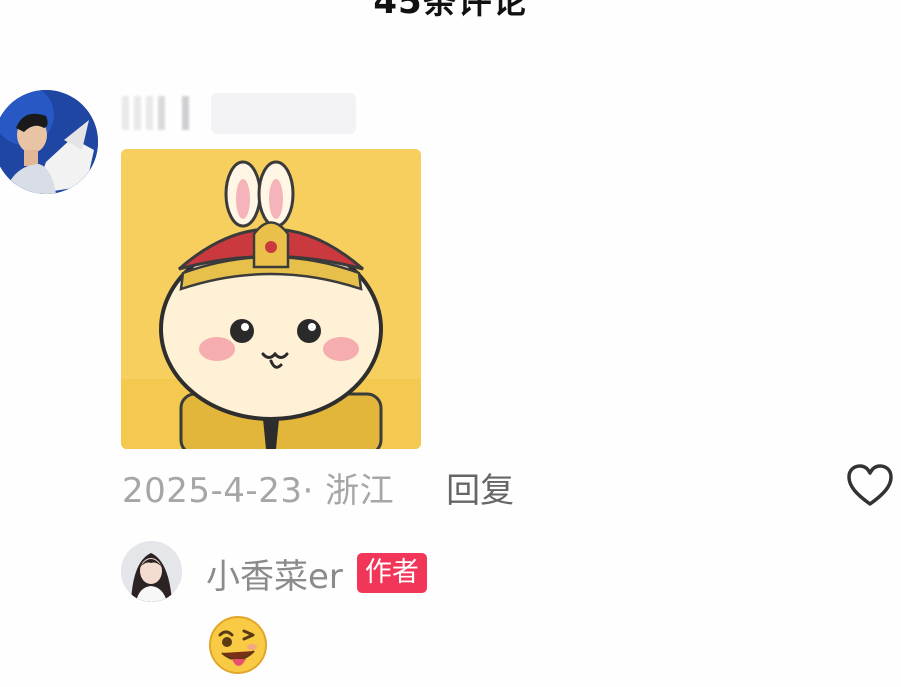 The width and height of the screenshot is (901, 687). I want to click on comment-date-location: 2025-4-23· 浙江, so click(258, 490).